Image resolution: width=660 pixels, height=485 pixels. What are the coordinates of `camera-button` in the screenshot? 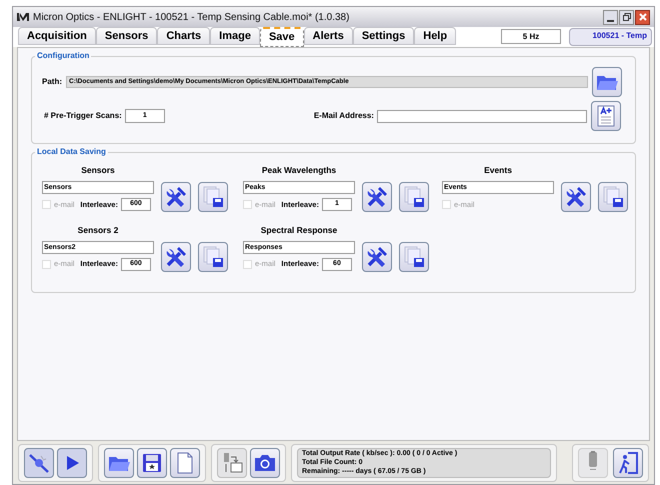 It's located at (265, 463).